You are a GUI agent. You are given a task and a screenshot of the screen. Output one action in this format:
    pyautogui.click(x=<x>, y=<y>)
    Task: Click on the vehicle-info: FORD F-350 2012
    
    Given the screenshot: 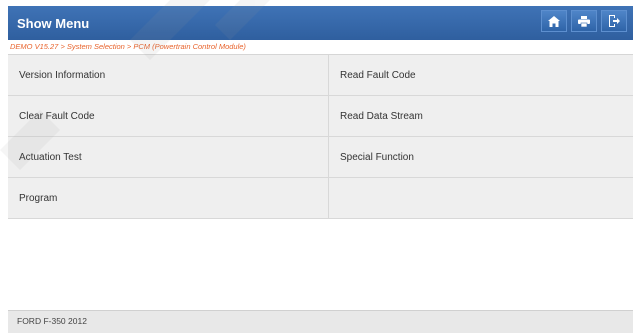 What is the action you would take?
    pyautogui.click(x=52, y=321)
    